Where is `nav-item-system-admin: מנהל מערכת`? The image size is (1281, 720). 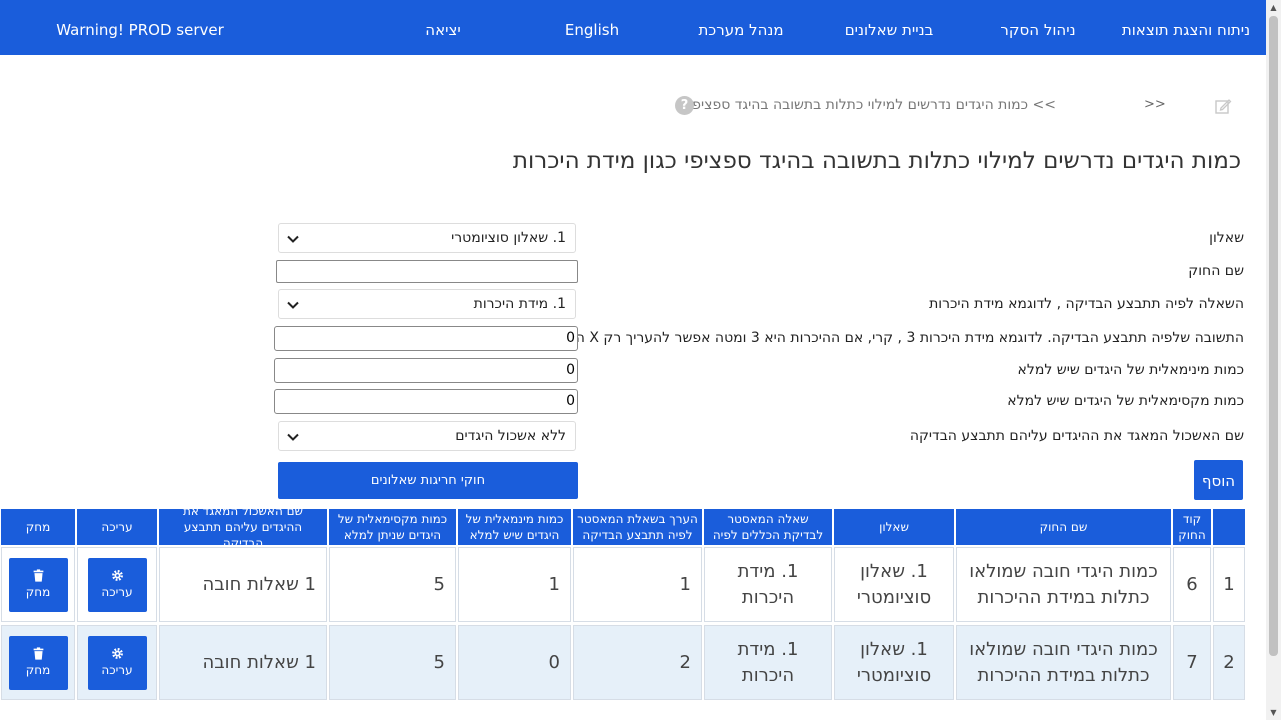 nav-item-system-admin: מנהל מערכת is located at coordinates (740, 27).